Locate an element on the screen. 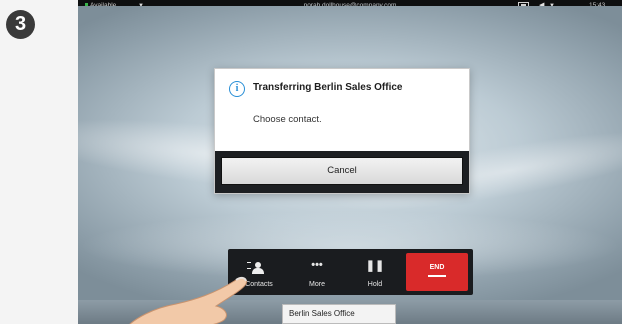 The height and width of the screenshot is (324, 622). dialog-footer: Cancel is located at coordinates (342, 172).